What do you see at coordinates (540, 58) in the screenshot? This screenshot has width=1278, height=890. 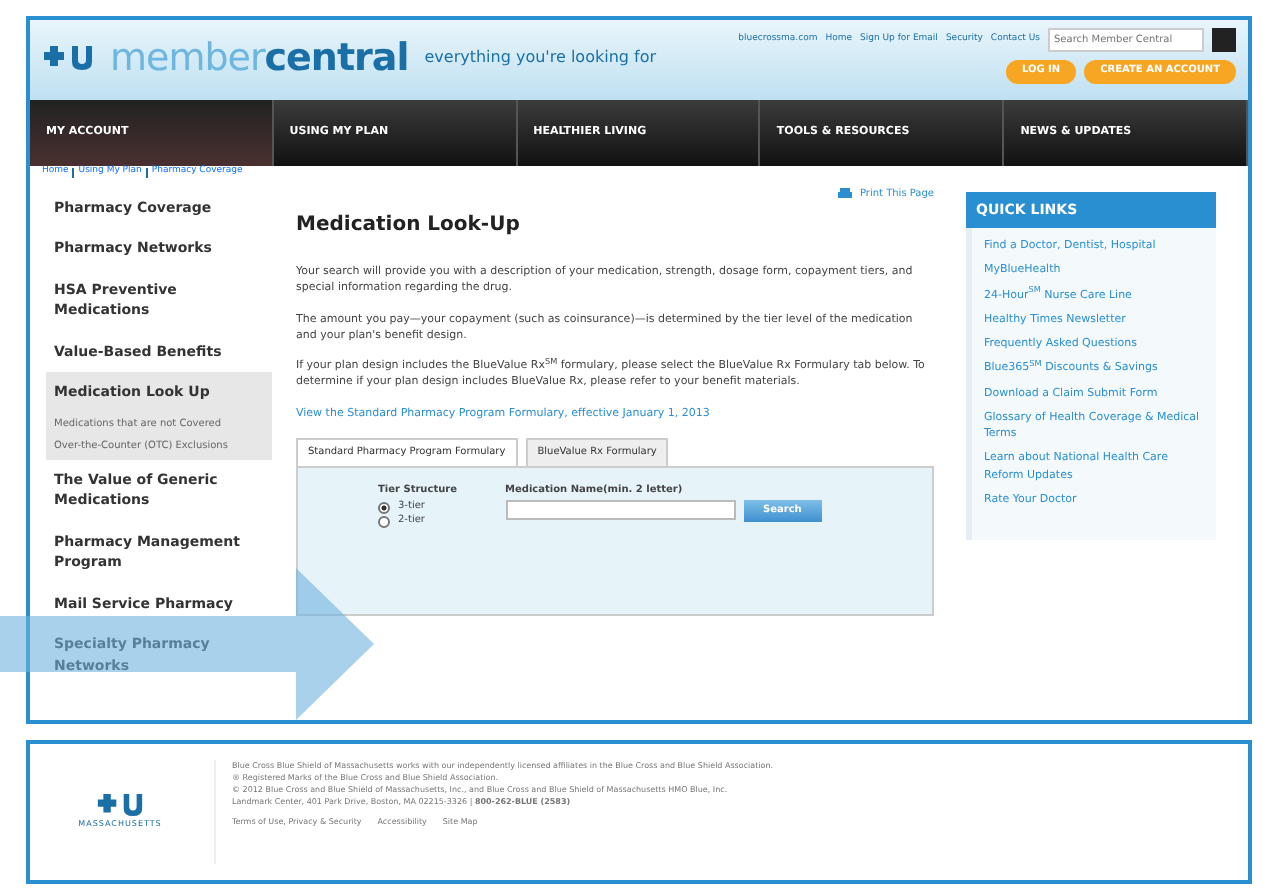 I see `tagline: everything you're looking for` at bounding box center [540, 58].